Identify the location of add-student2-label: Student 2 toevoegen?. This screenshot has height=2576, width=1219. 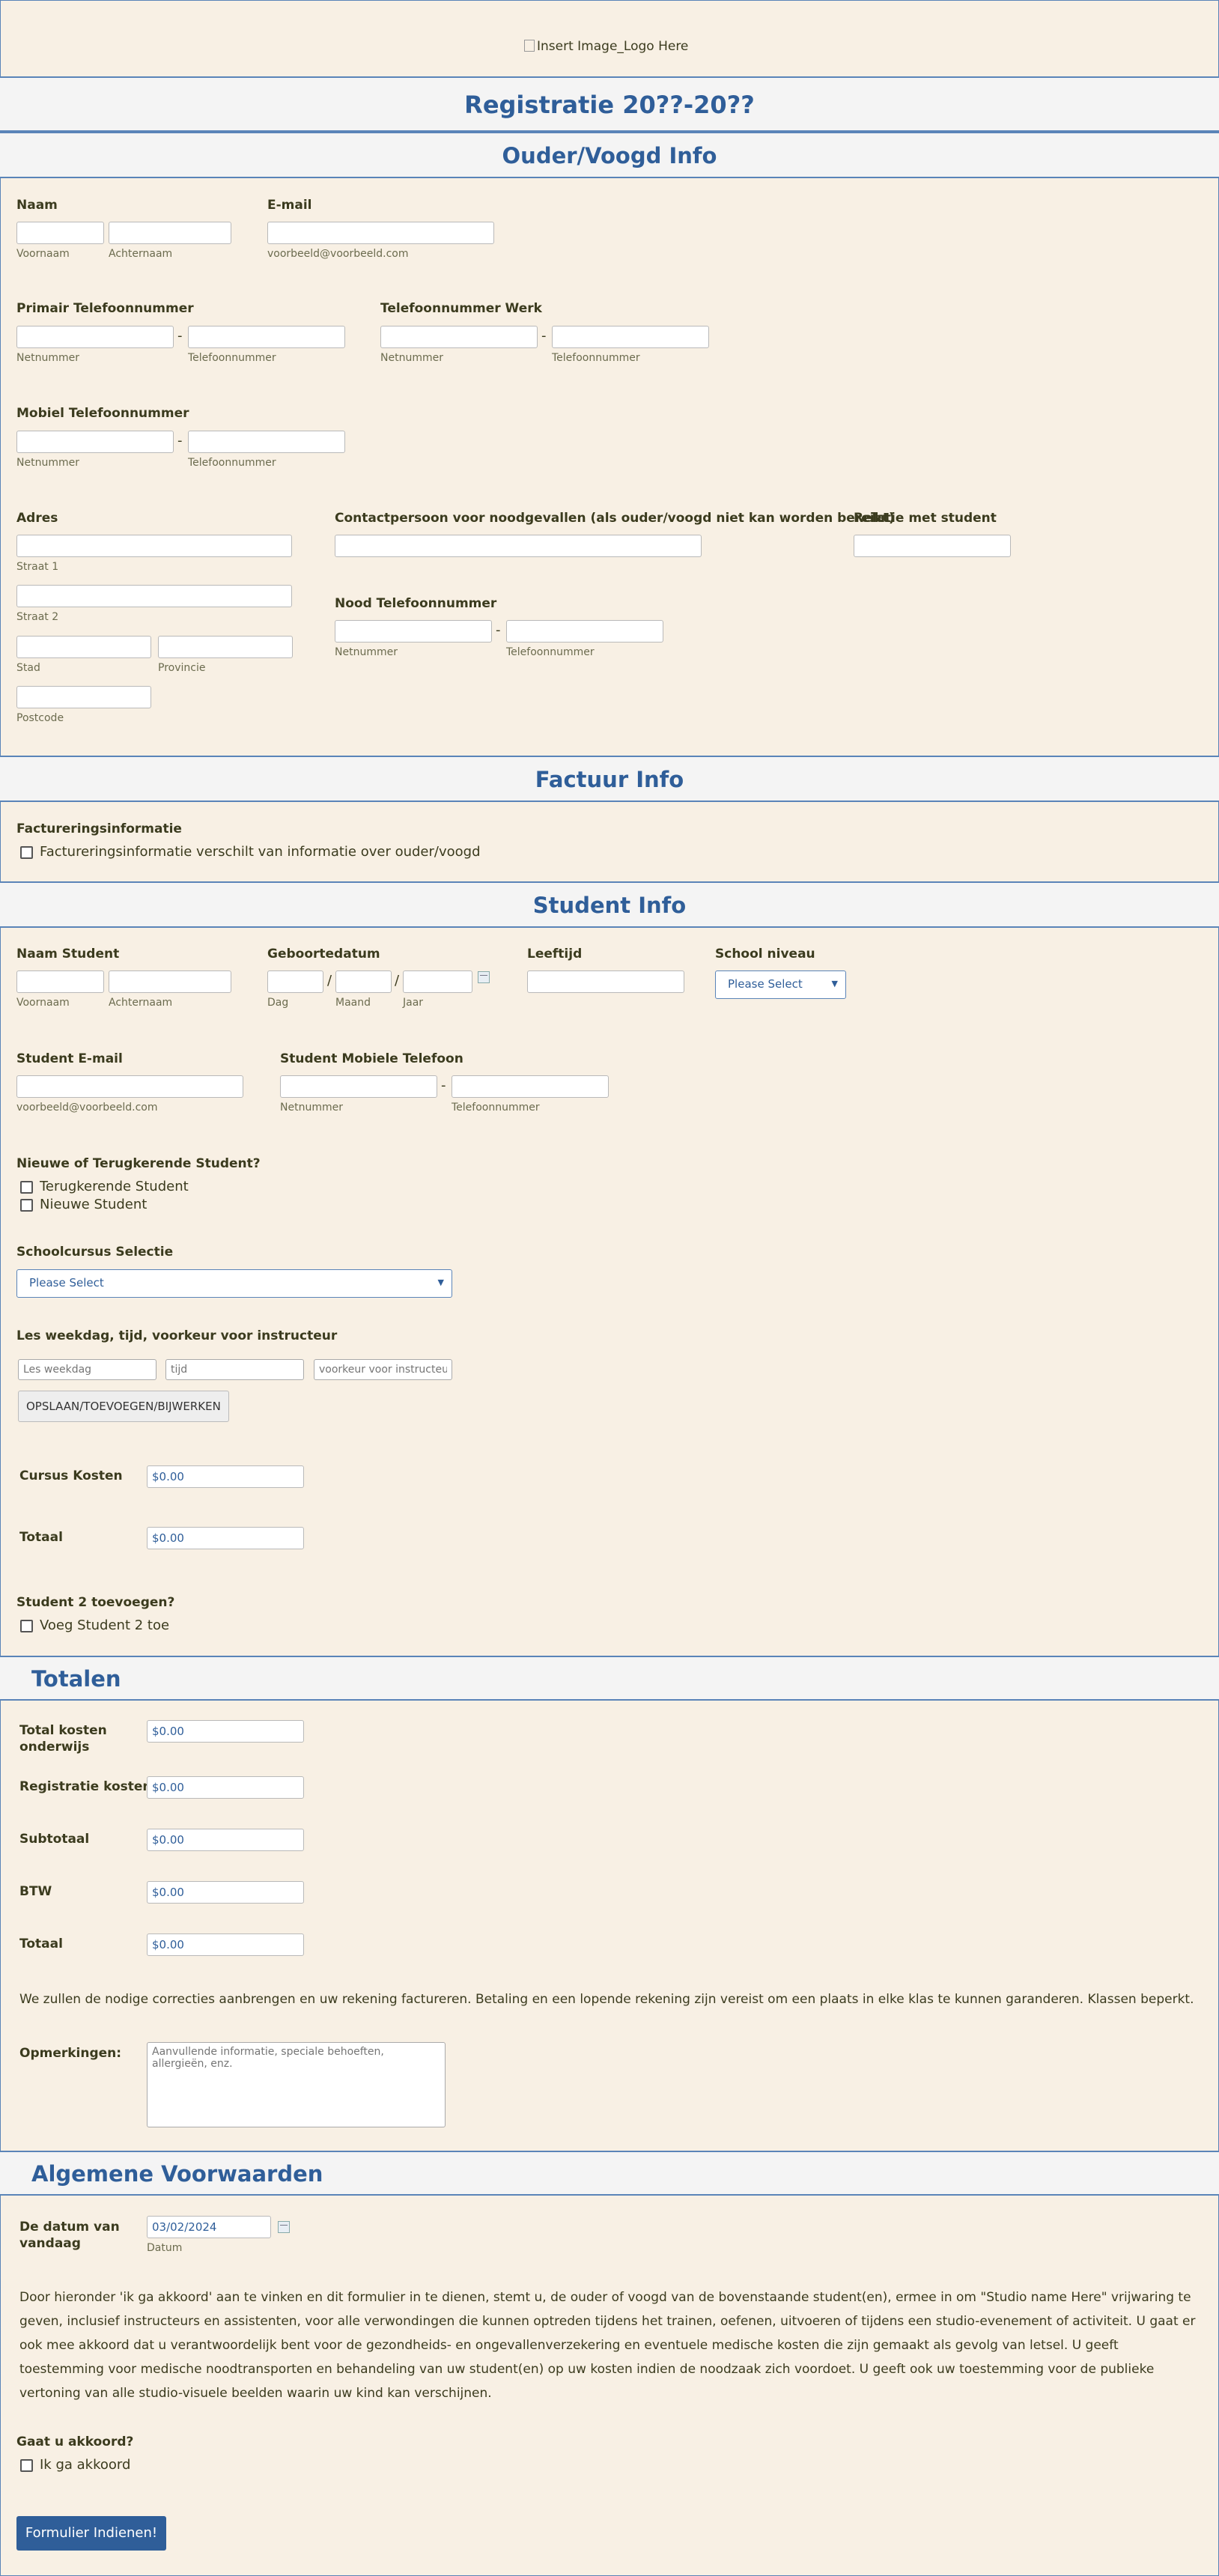
(95, 1602).